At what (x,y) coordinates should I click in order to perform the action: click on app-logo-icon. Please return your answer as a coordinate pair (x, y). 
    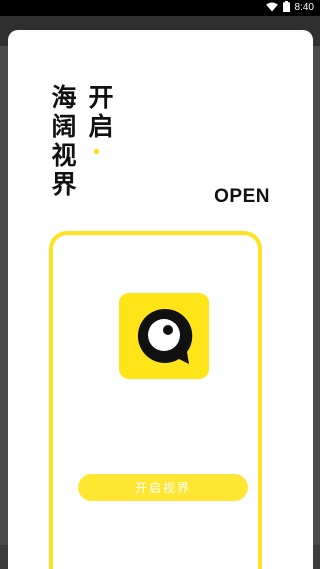
    Looking at the image, I should click on (164, 336).